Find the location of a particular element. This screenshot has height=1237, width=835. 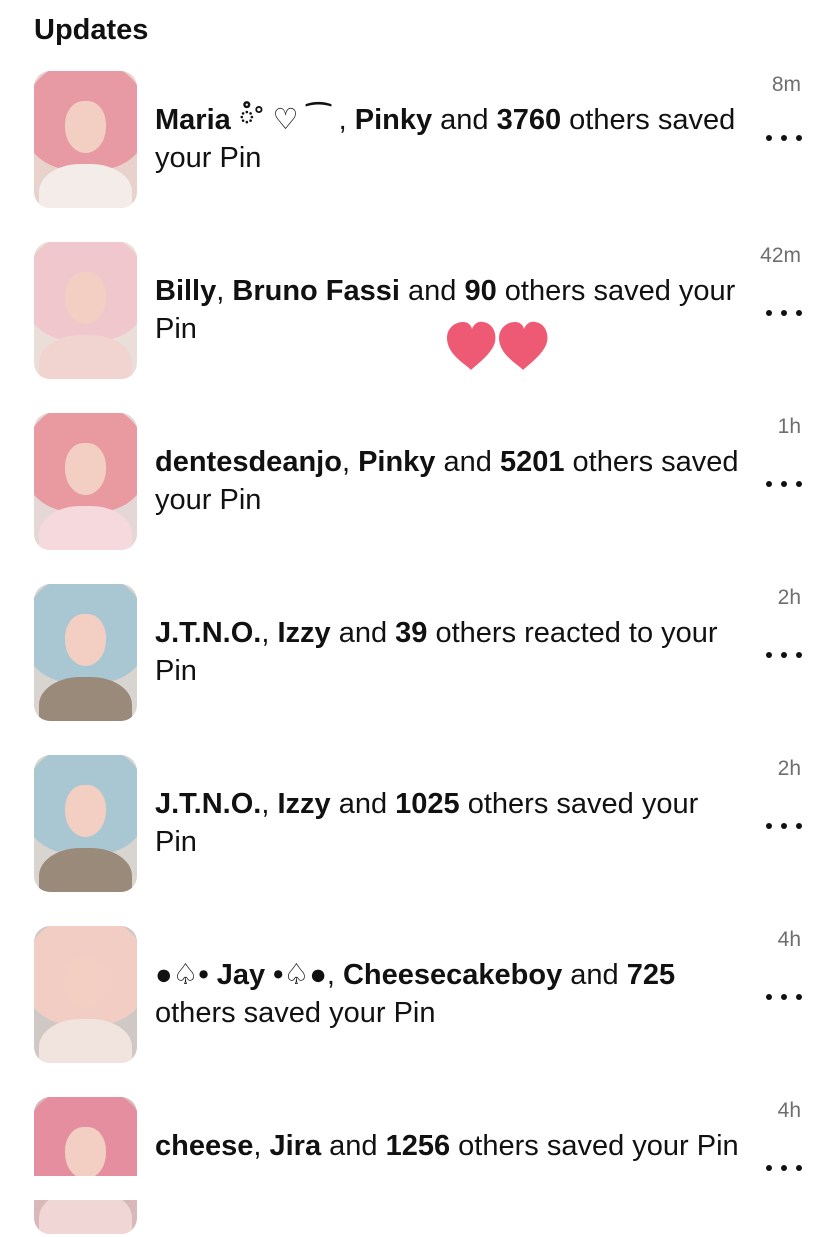

notification-name: 1025 is located at coordinates (427, 804).